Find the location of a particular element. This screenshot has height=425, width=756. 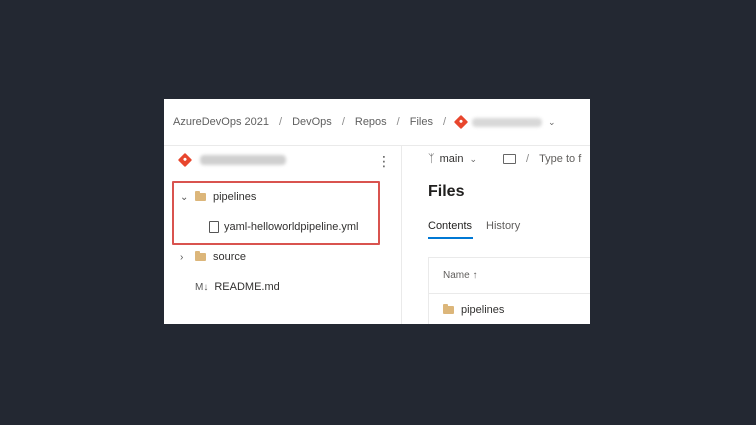

active-tab-indicator is located at coordinates (450, 238).